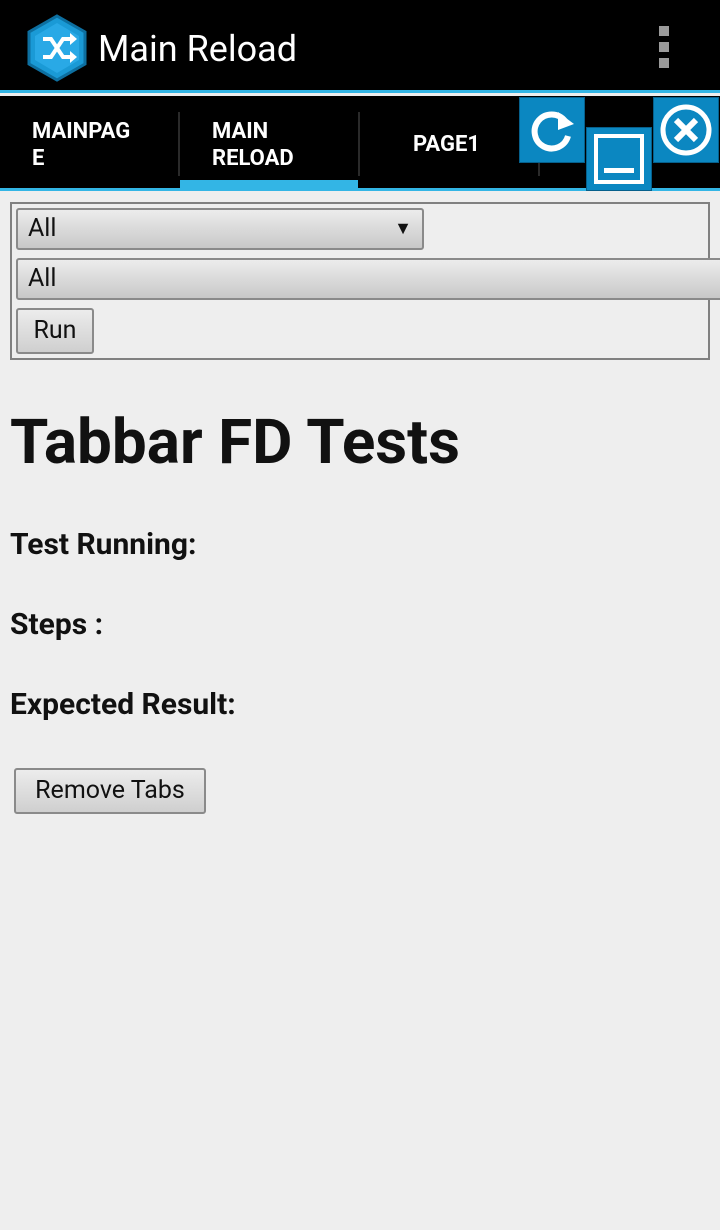 The width and height of the screenshot is (720, 1230). What do you see at coordinates (110, 791) in the screenshot?
I see `remove-tabs-button: Remove Tabs` at bounding box center [110, 791].